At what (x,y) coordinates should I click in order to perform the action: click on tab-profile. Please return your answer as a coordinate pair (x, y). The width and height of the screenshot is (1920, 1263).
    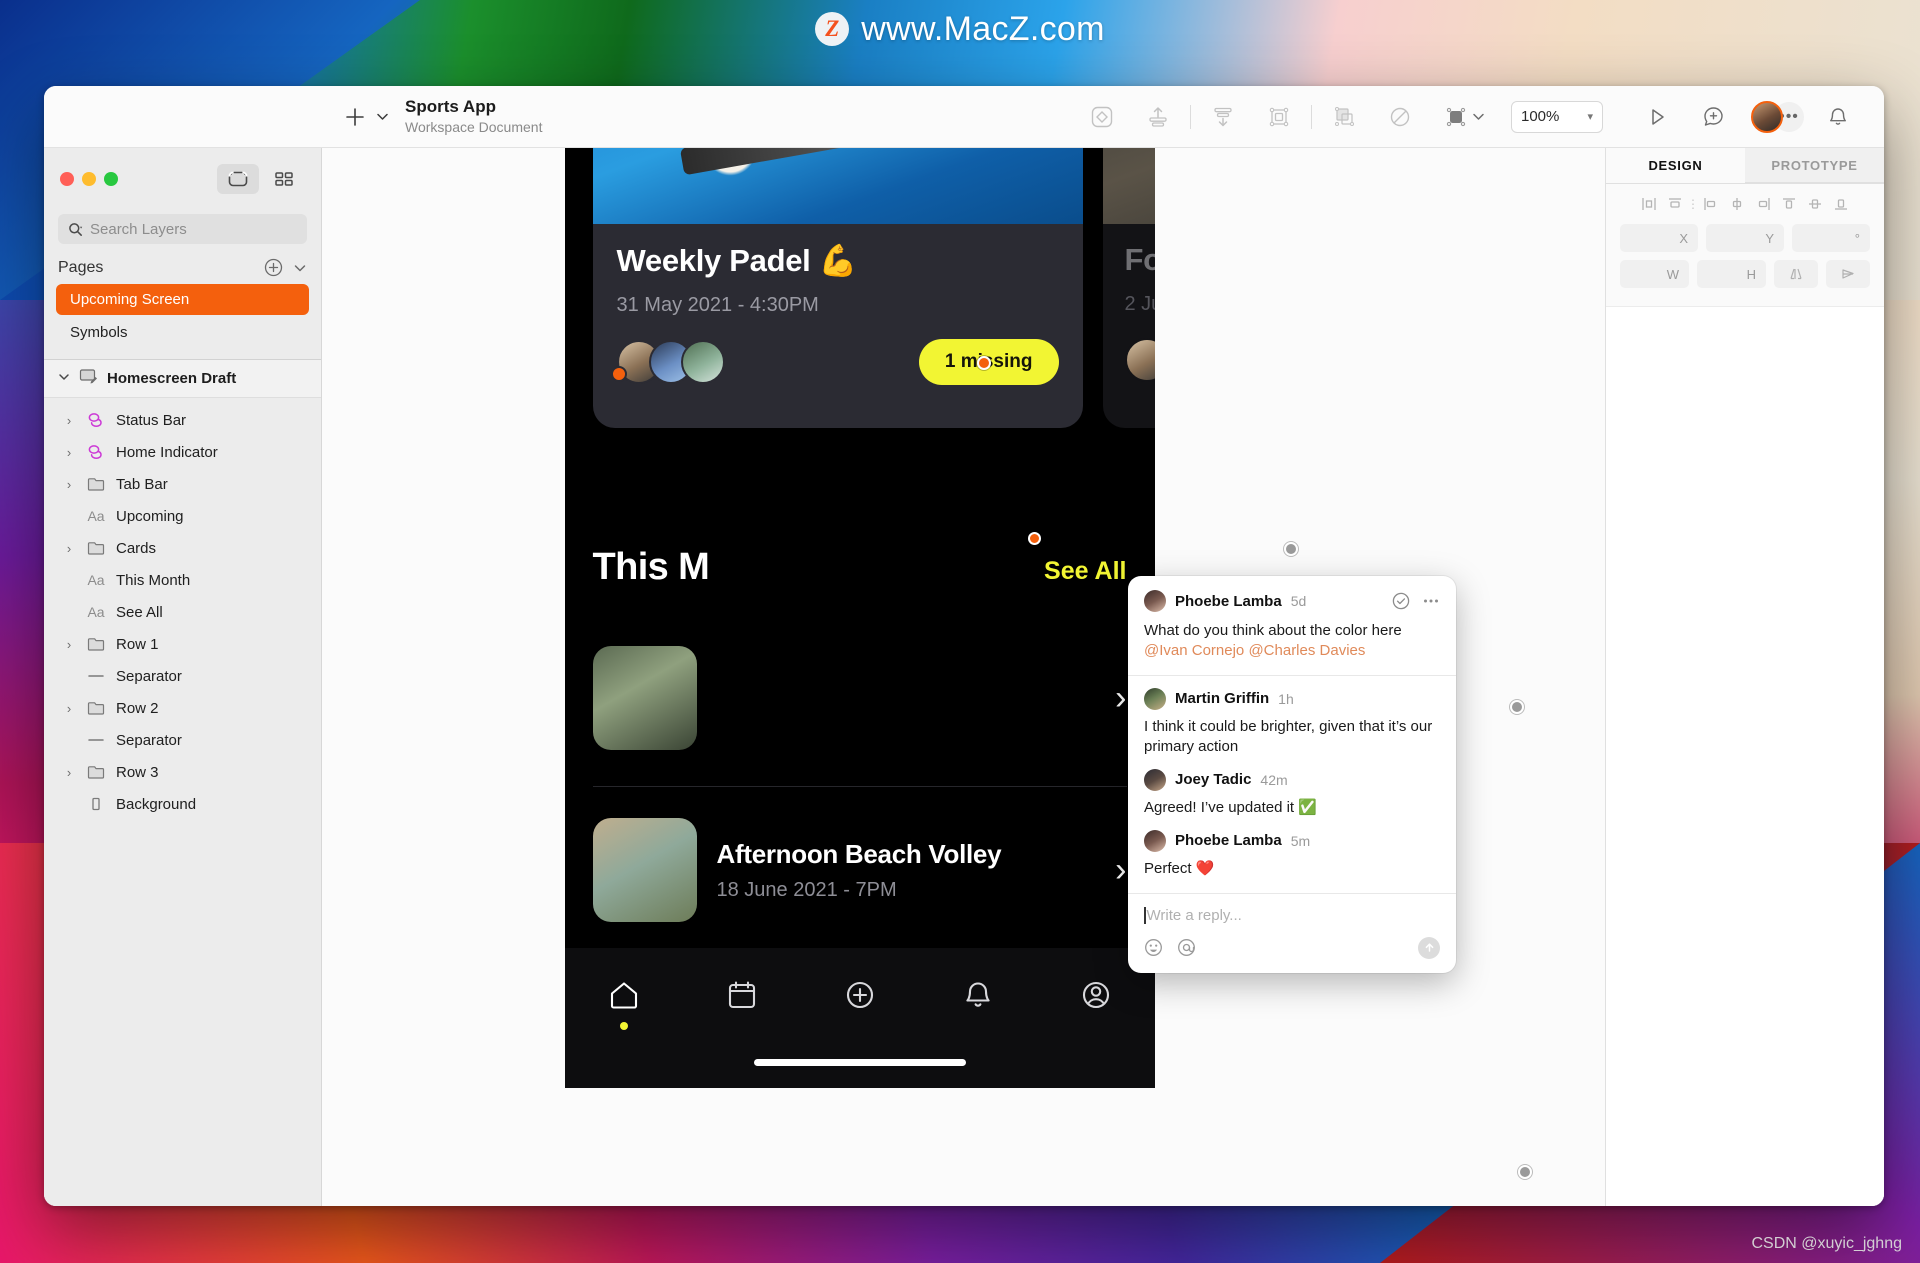
    Looking at the image, I should click on (1096, 995).